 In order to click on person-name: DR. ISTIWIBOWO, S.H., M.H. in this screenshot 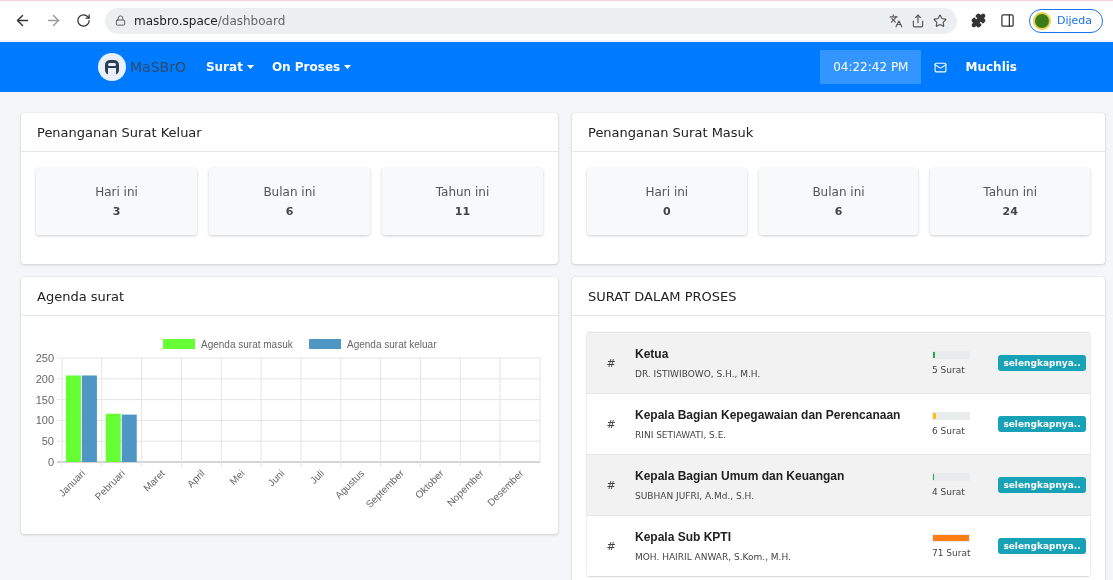, I will do `click(698, 374)`.